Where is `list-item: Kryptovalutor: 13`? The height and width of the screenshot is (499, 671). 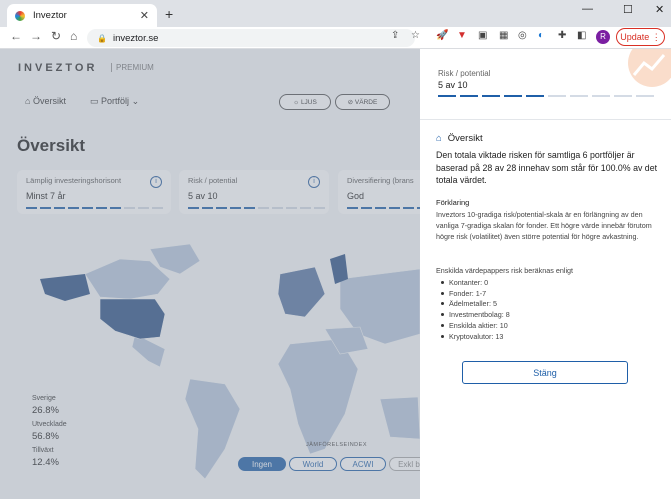 list-item: Kryptovalutor: 13 is located at coordinates (473, 336).